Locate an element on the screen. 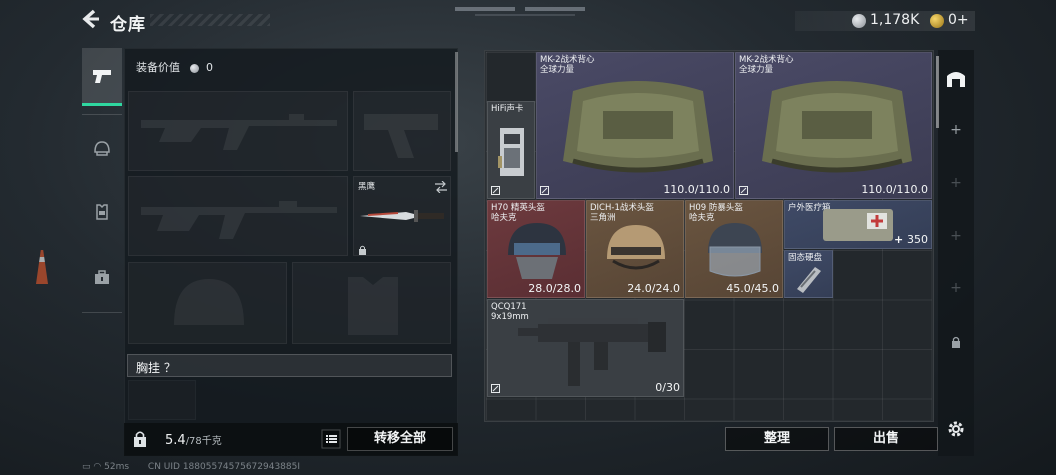 This screenshot has width=1056, height=475. armor-slot is located at coordinates (371, 303).